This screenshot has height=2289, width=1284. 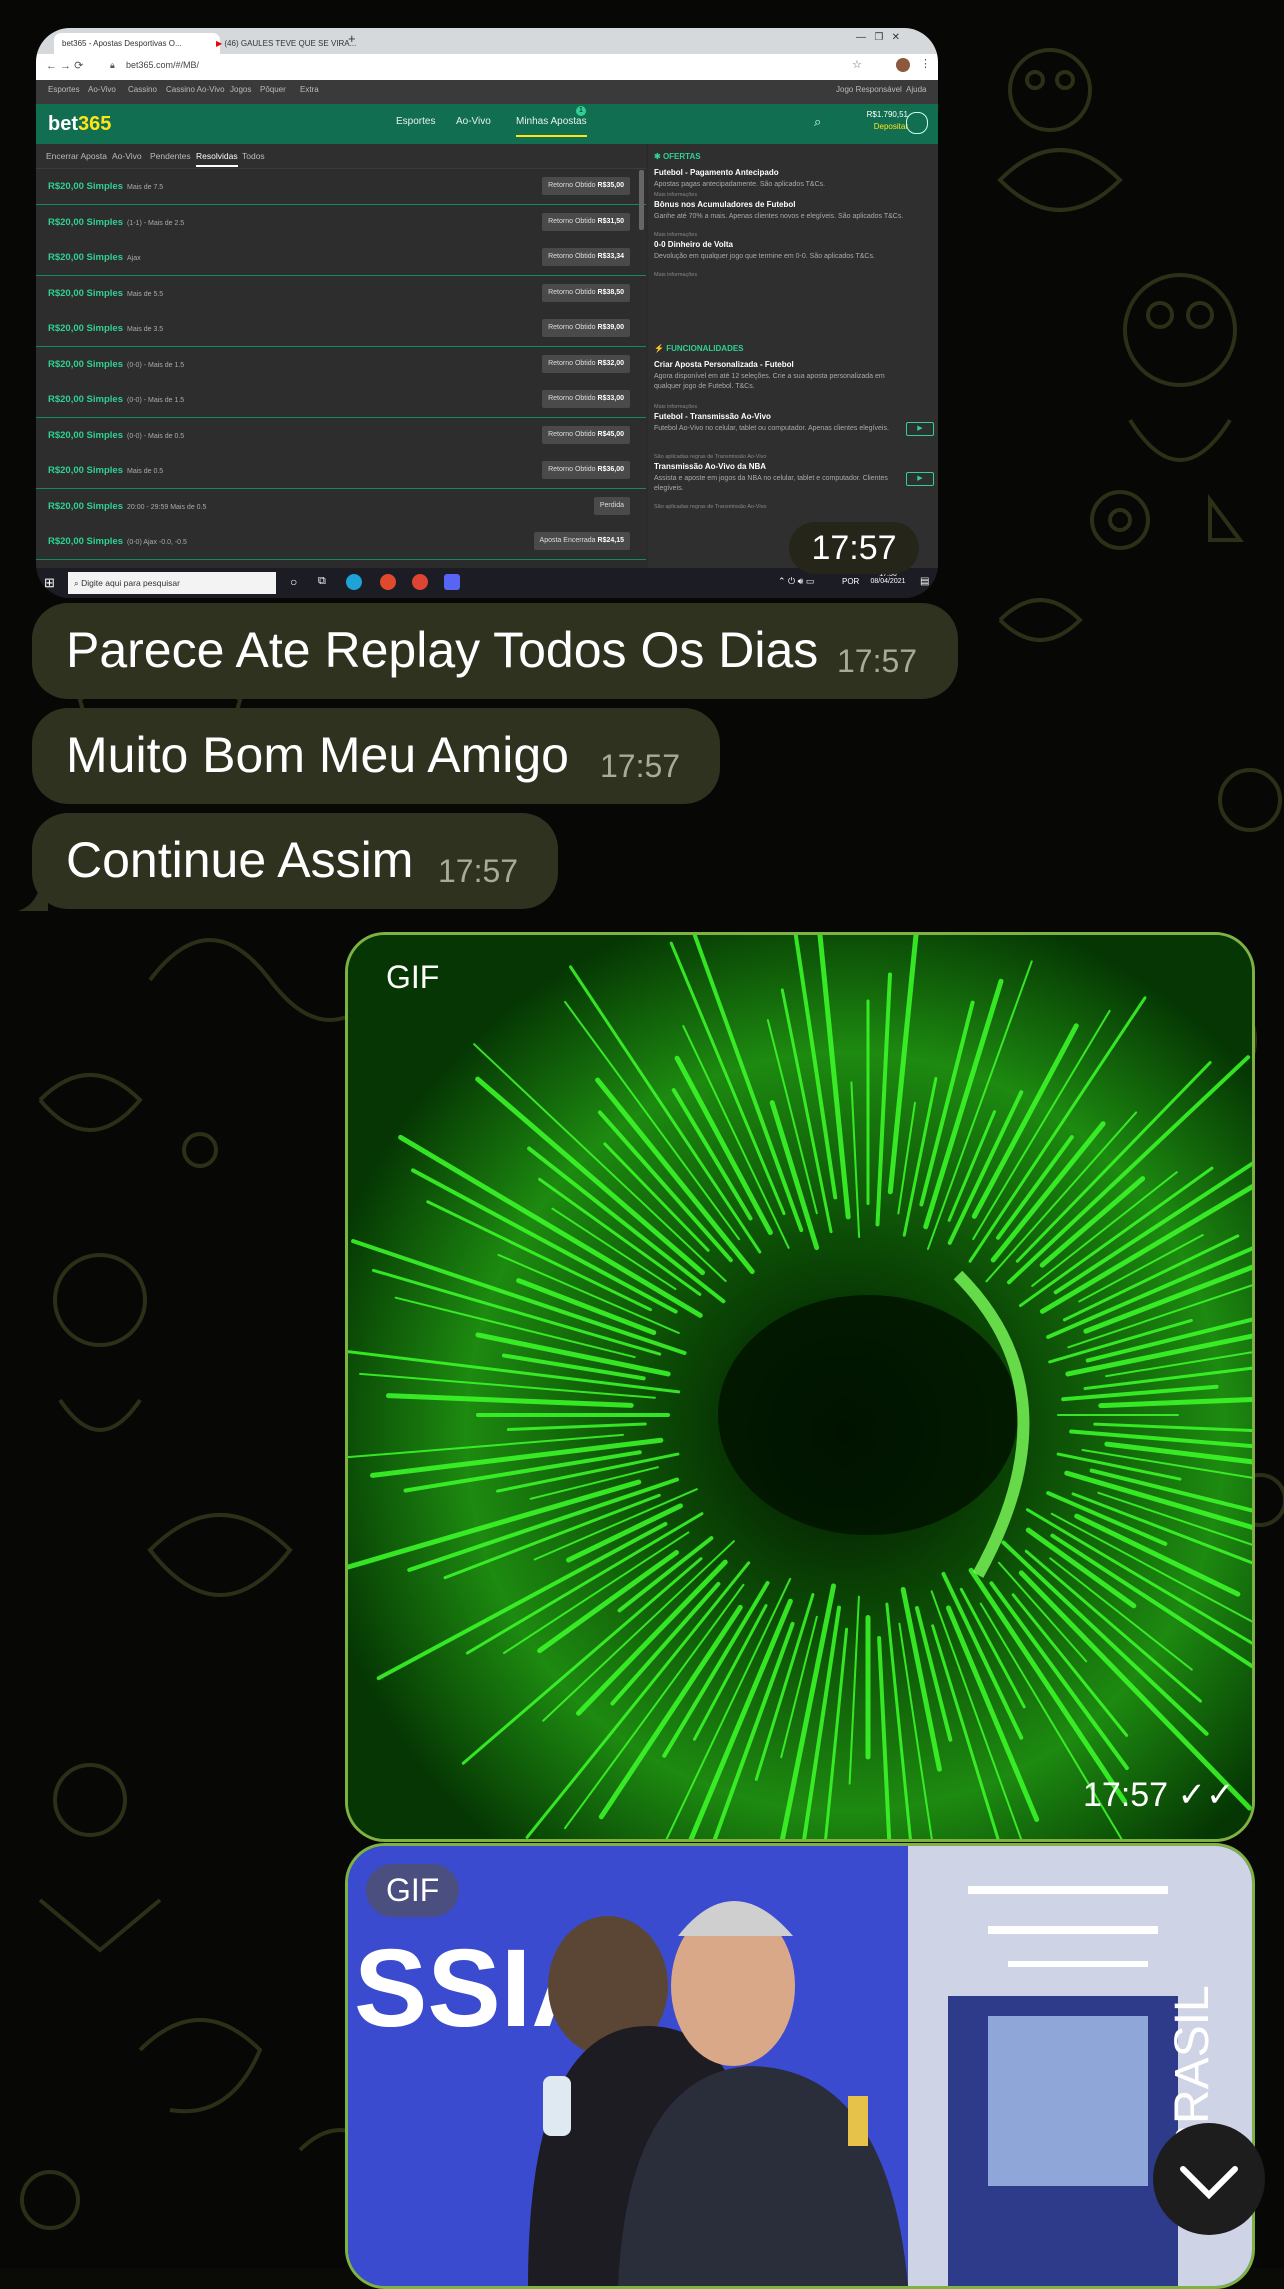 What do you see at coordinates (253, 156) in the screenshot?
I see `tab-todos: Todos` at bounding box center [253, 156].